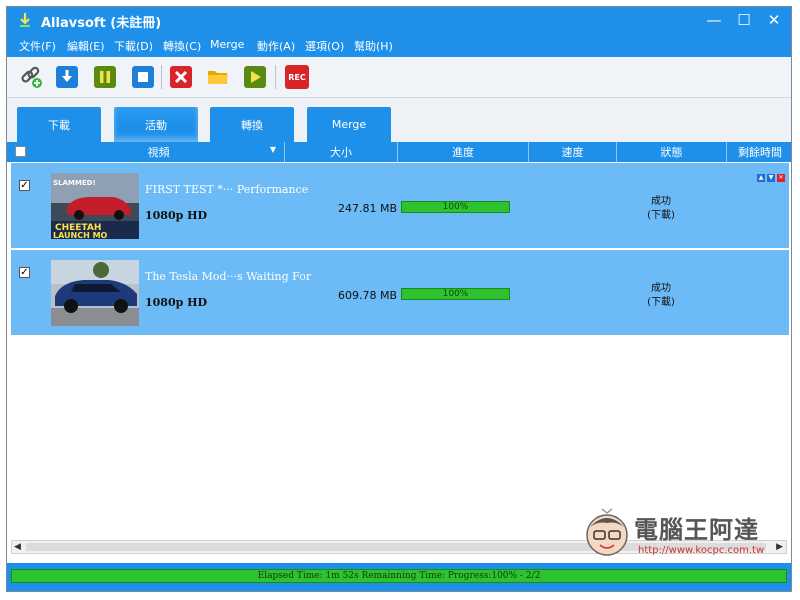 This screenshot has height=600, width=800. What do you see at coordinates (159, 152) in the screenshot?
I see `column-video: 視頻 ▼` at bounding box center [159, 152].